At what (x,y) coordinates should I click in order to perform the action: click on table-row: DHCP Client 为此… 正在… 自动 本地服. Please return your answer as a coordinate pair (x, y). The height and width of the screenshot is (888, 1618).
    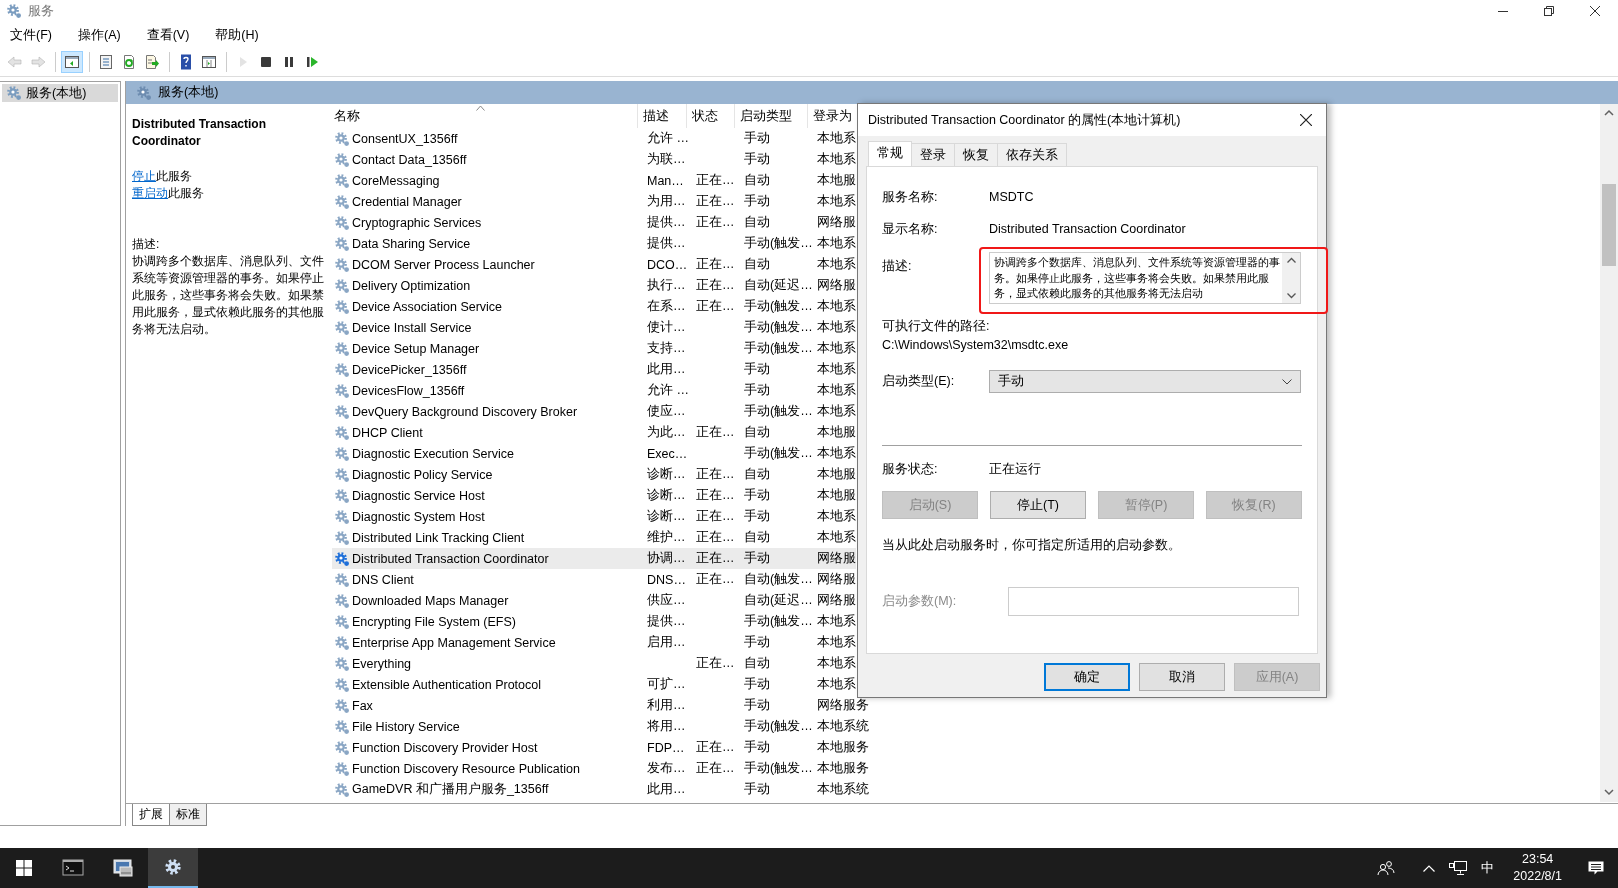
    Looking at the image, I should click on (594, 432).